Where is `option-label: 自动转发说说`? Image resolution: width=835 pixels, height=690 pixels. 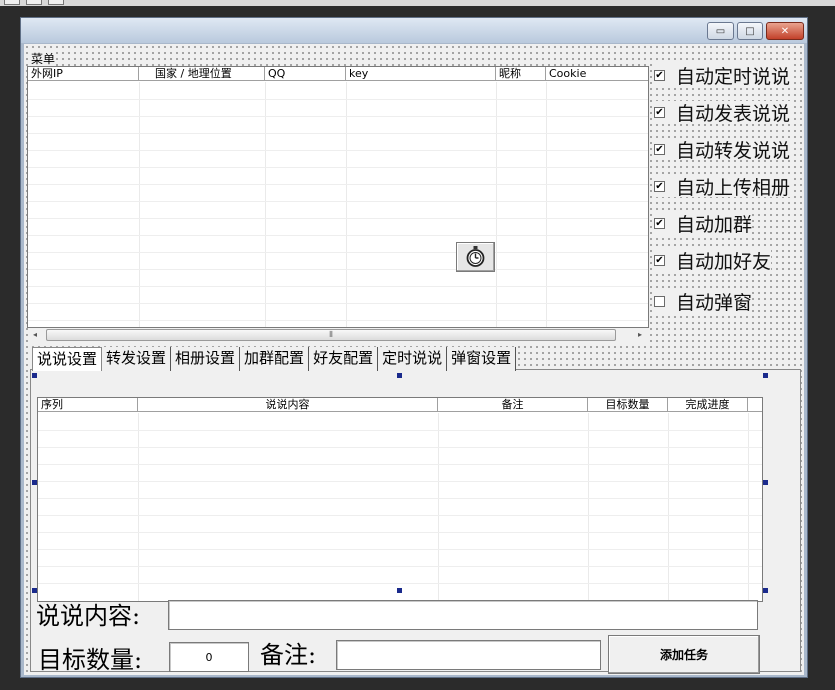 option-label: 自动转发说说 is located at coordinates (733, 150).